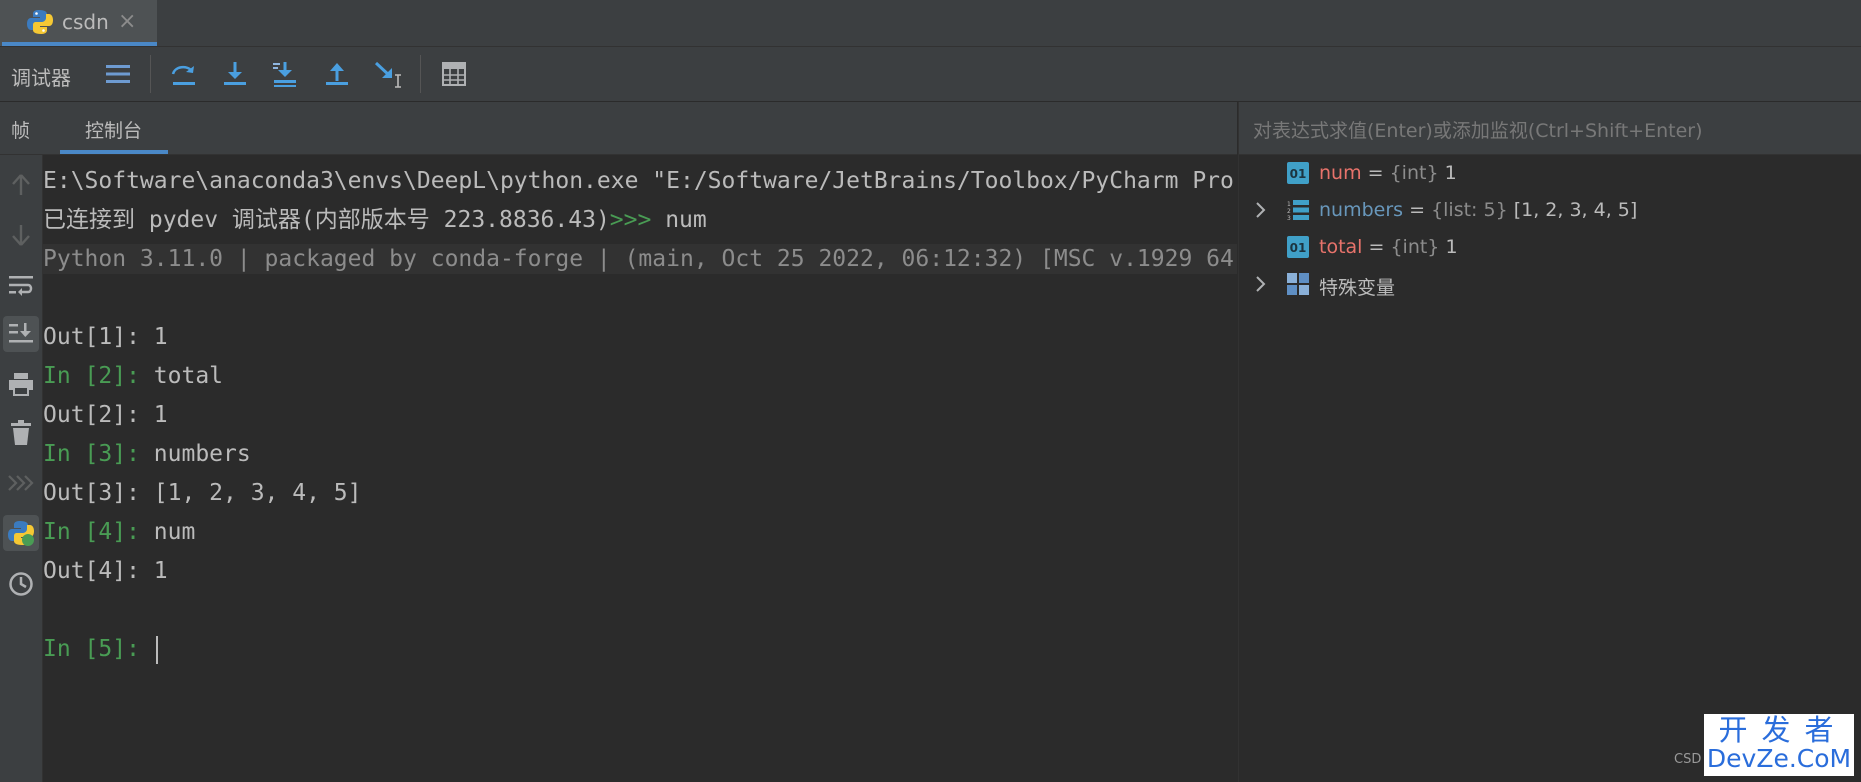  What do you see at coordinates (1289, 211) in the screenshot?
I see `svg-text: 2` at bounding box center [1289, 211].